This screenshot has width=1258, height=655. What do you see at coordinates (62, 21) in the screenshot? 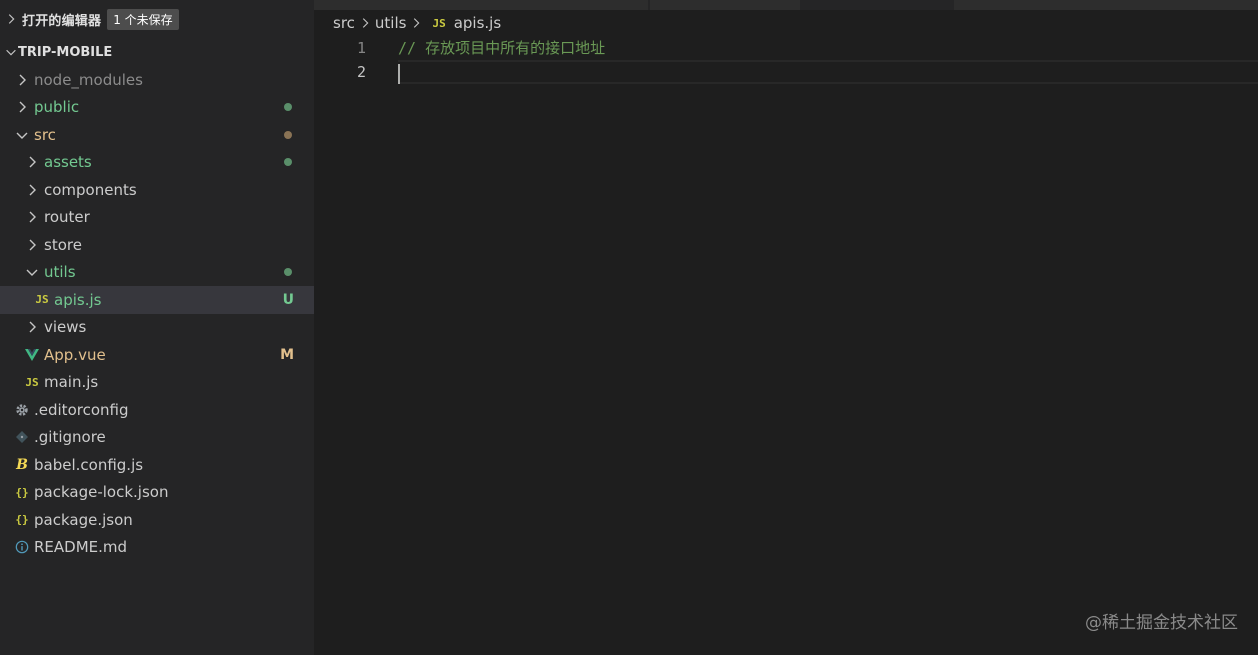
I see `open-editors-title: 打开的编辑器` at bounding box center [62, 21].